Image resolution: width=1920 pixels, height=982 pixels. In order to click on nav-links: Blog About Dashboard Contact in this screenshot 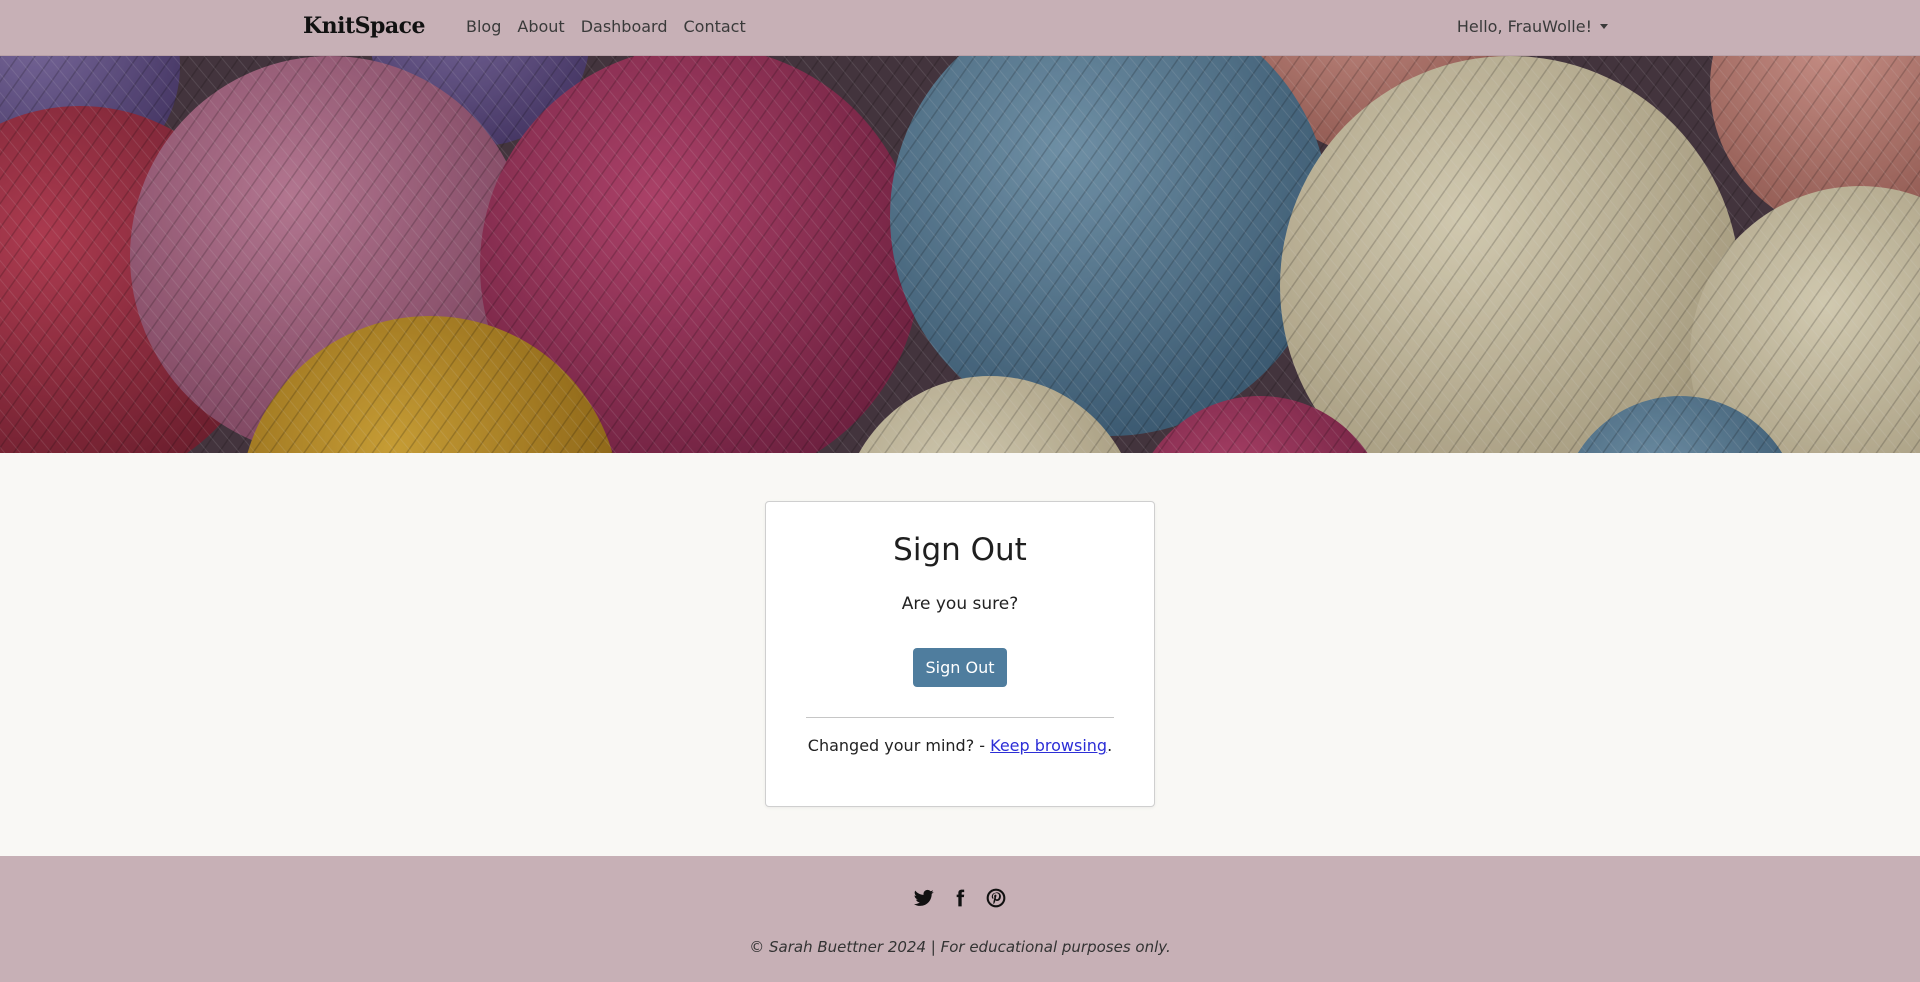, I will do `click(606, 26)`.